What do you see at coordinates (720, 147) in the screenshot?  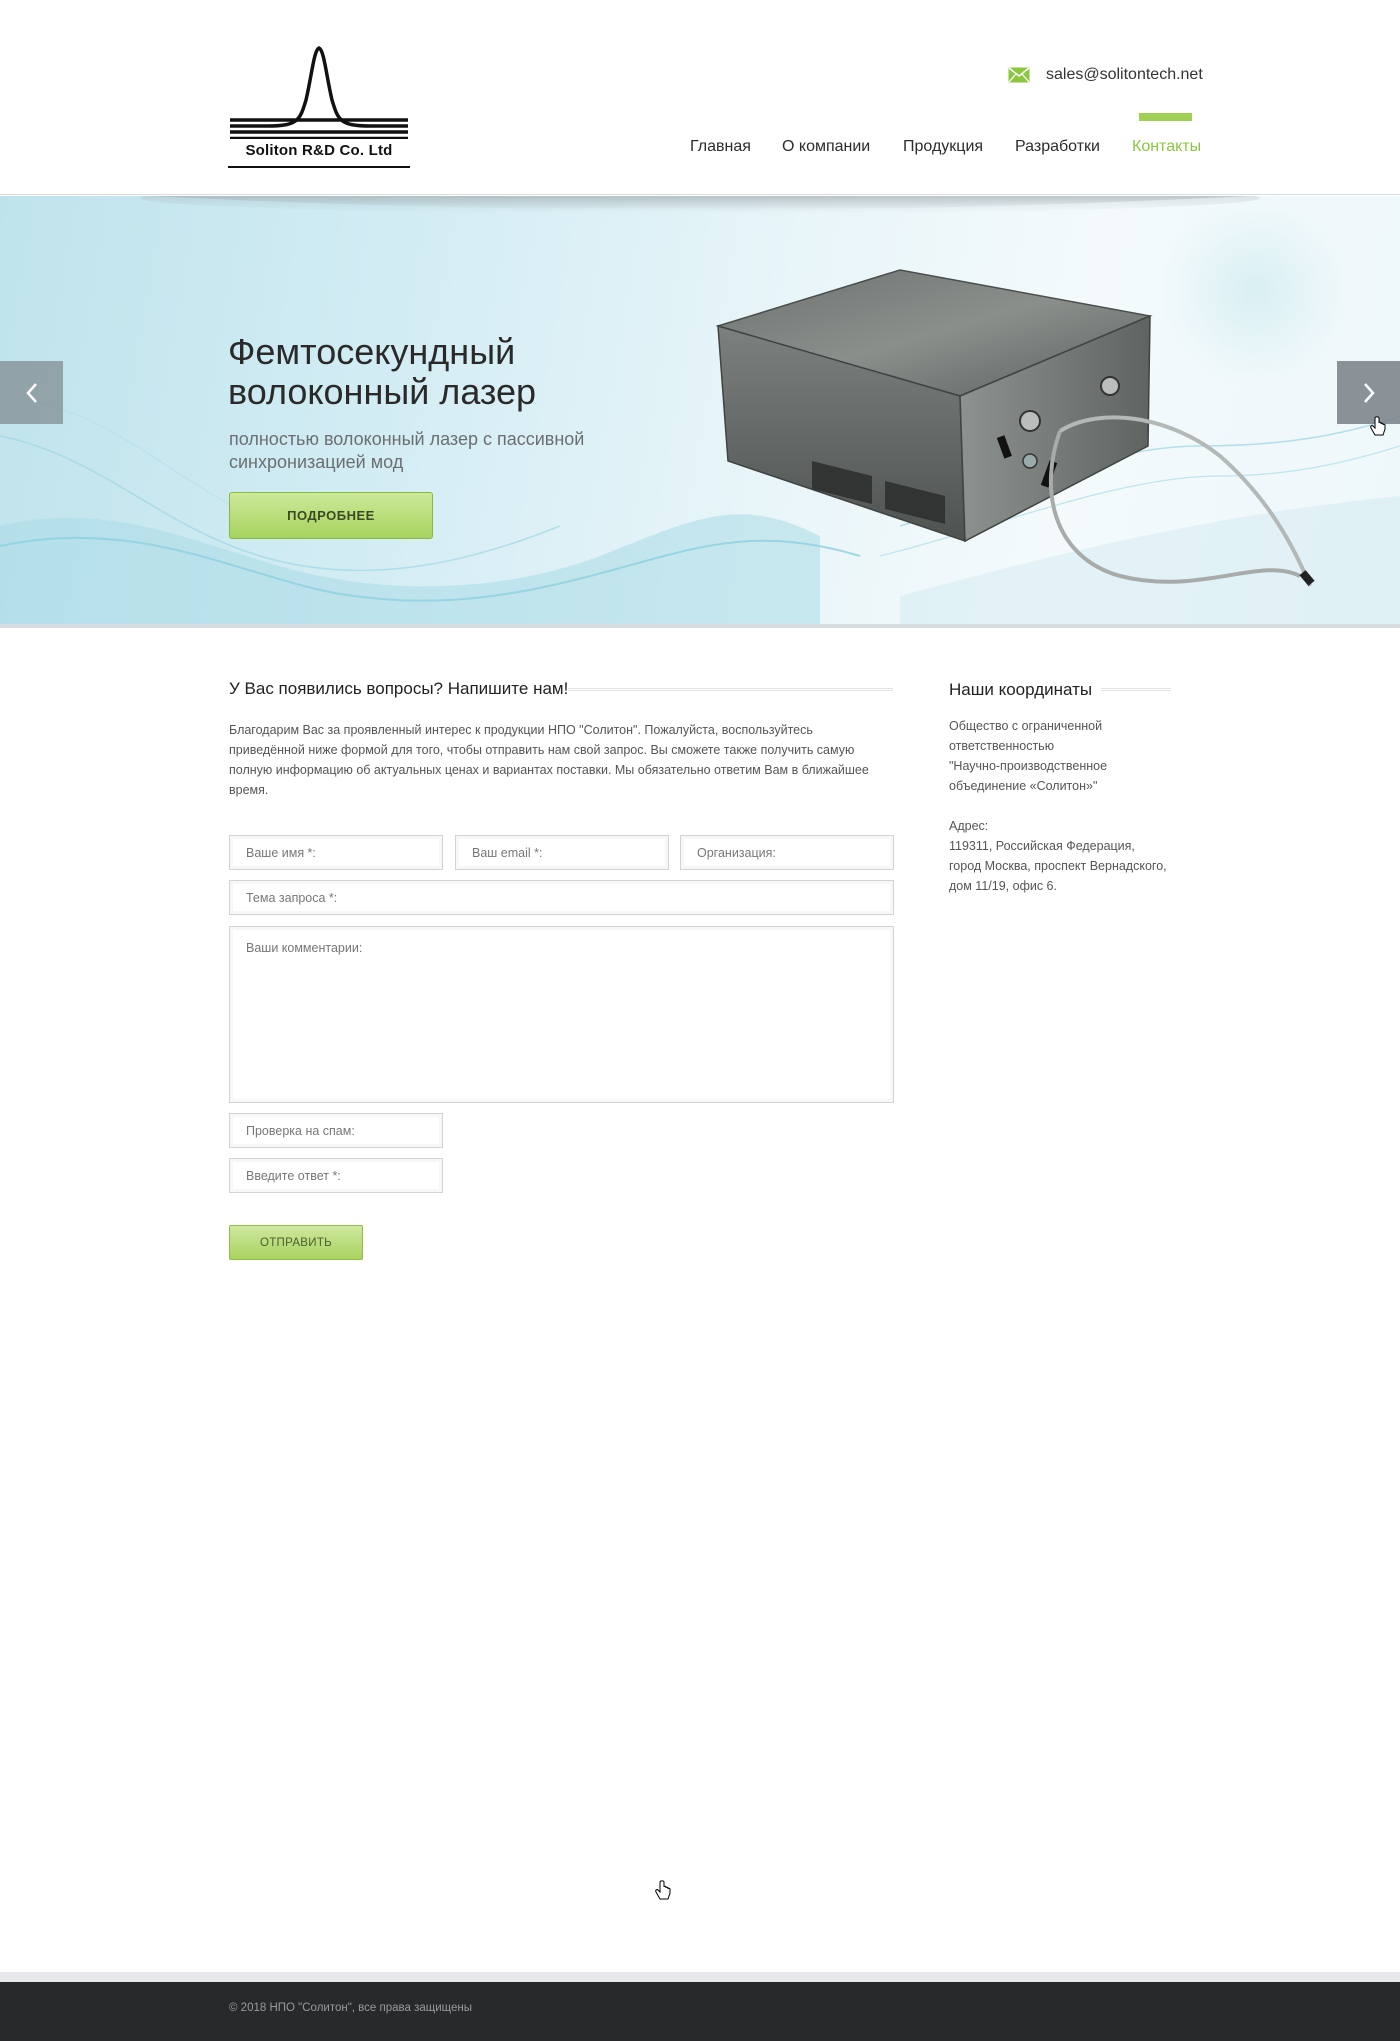 I see `nav-item-home: Главная` at bounding box center [720, 147].